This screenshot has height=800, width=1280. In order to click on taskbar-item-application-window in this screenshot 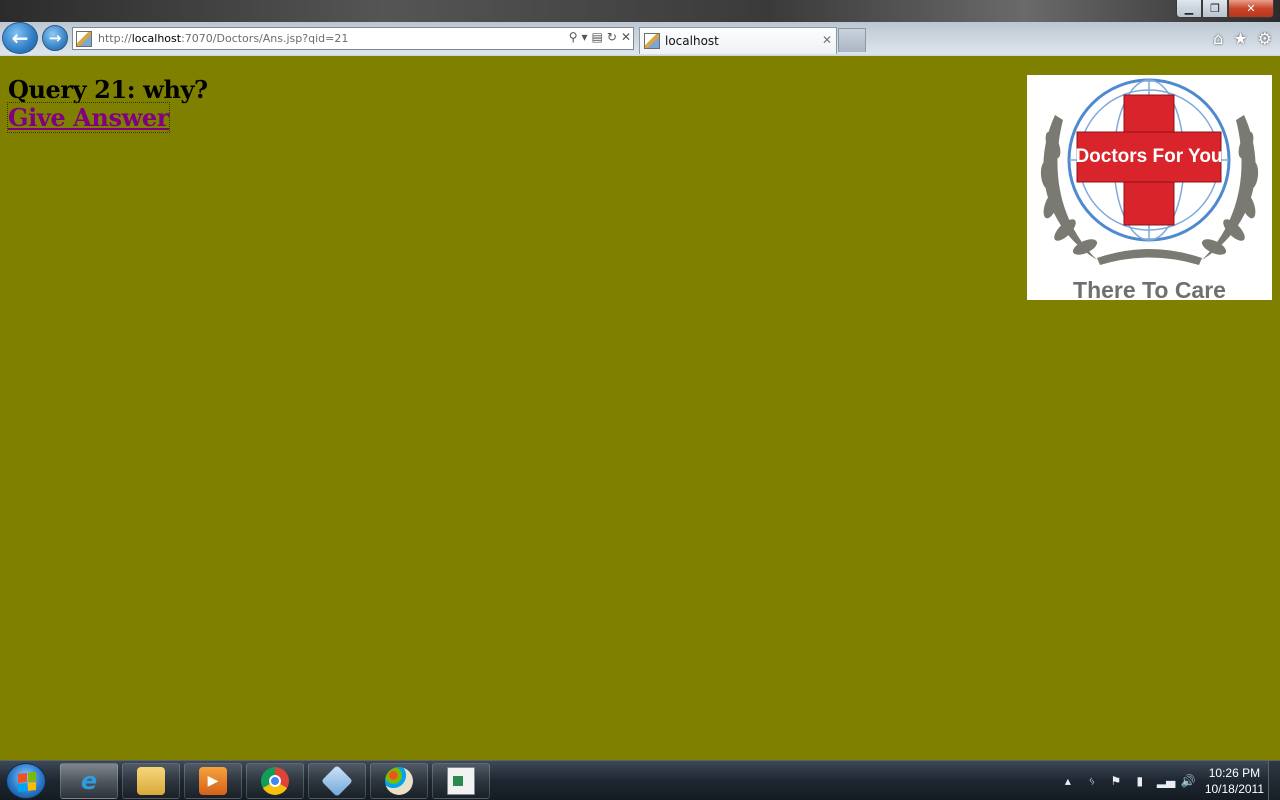, I will do `click(461, 781)`.